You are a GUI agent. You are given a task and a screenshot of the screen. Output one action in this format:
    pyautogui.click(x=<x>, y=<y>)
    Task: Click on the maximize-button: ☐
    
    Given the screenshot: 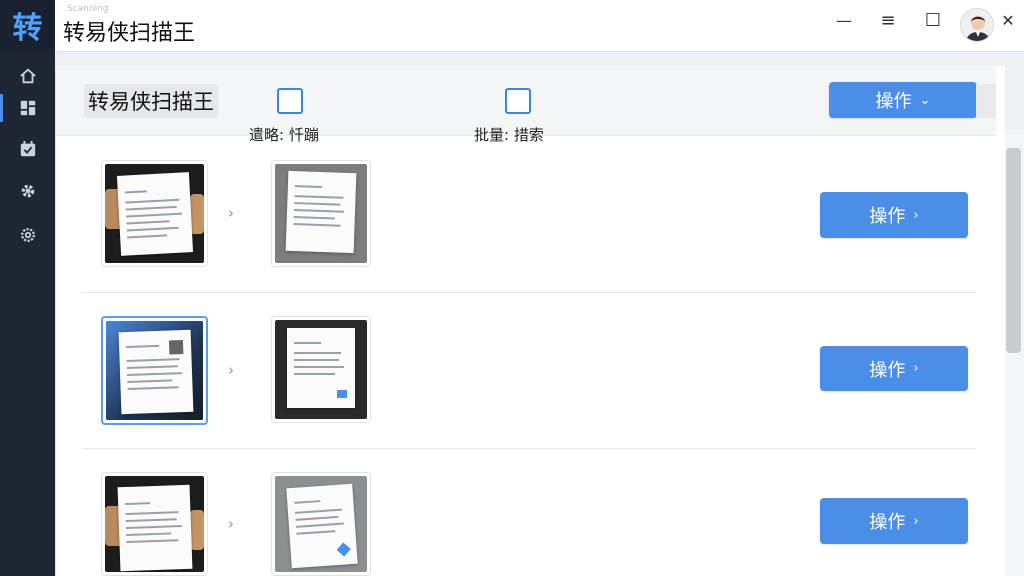 What is the action you would take?
    pyautogui.click(x=933, y=20)
    